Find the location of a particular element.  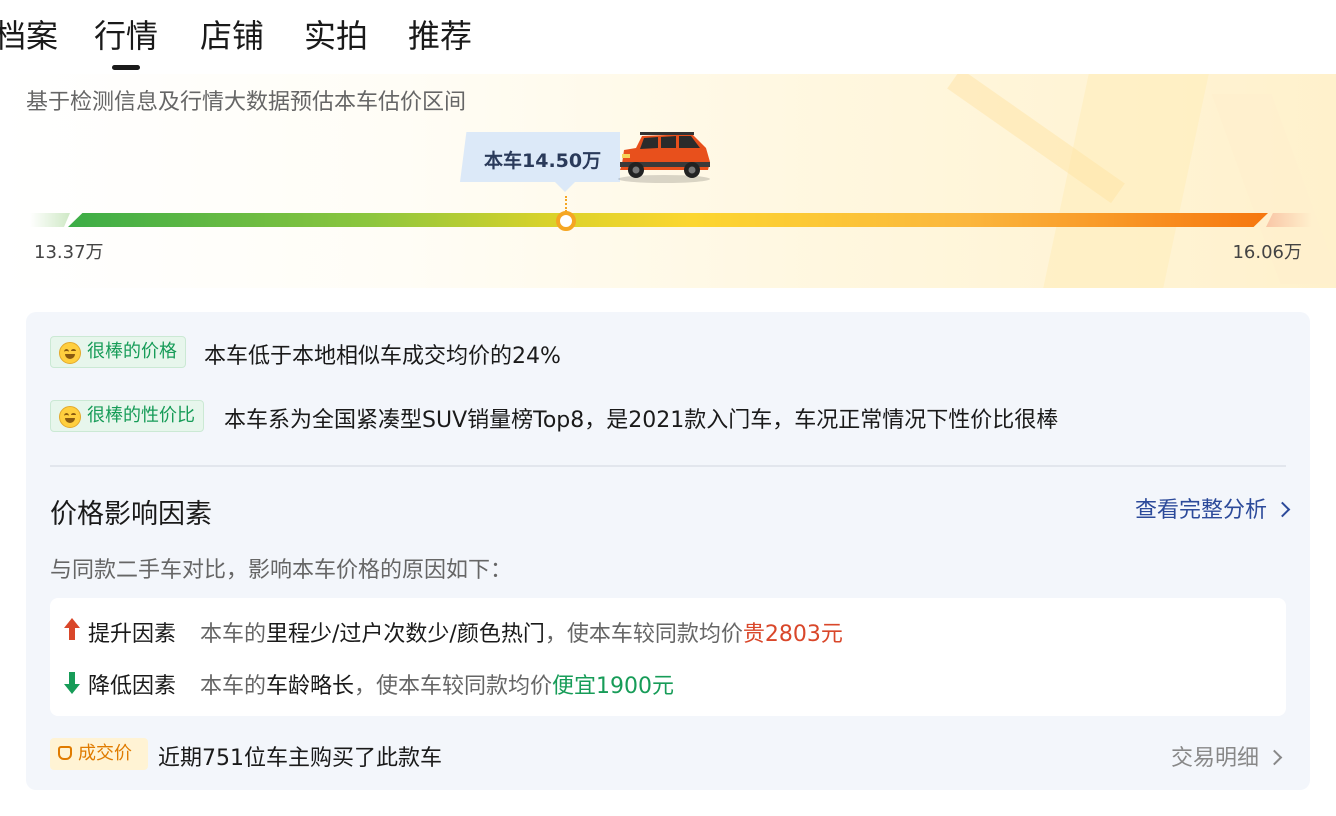

range-min-price: 13.37万 is located at coordinates (69, 252).